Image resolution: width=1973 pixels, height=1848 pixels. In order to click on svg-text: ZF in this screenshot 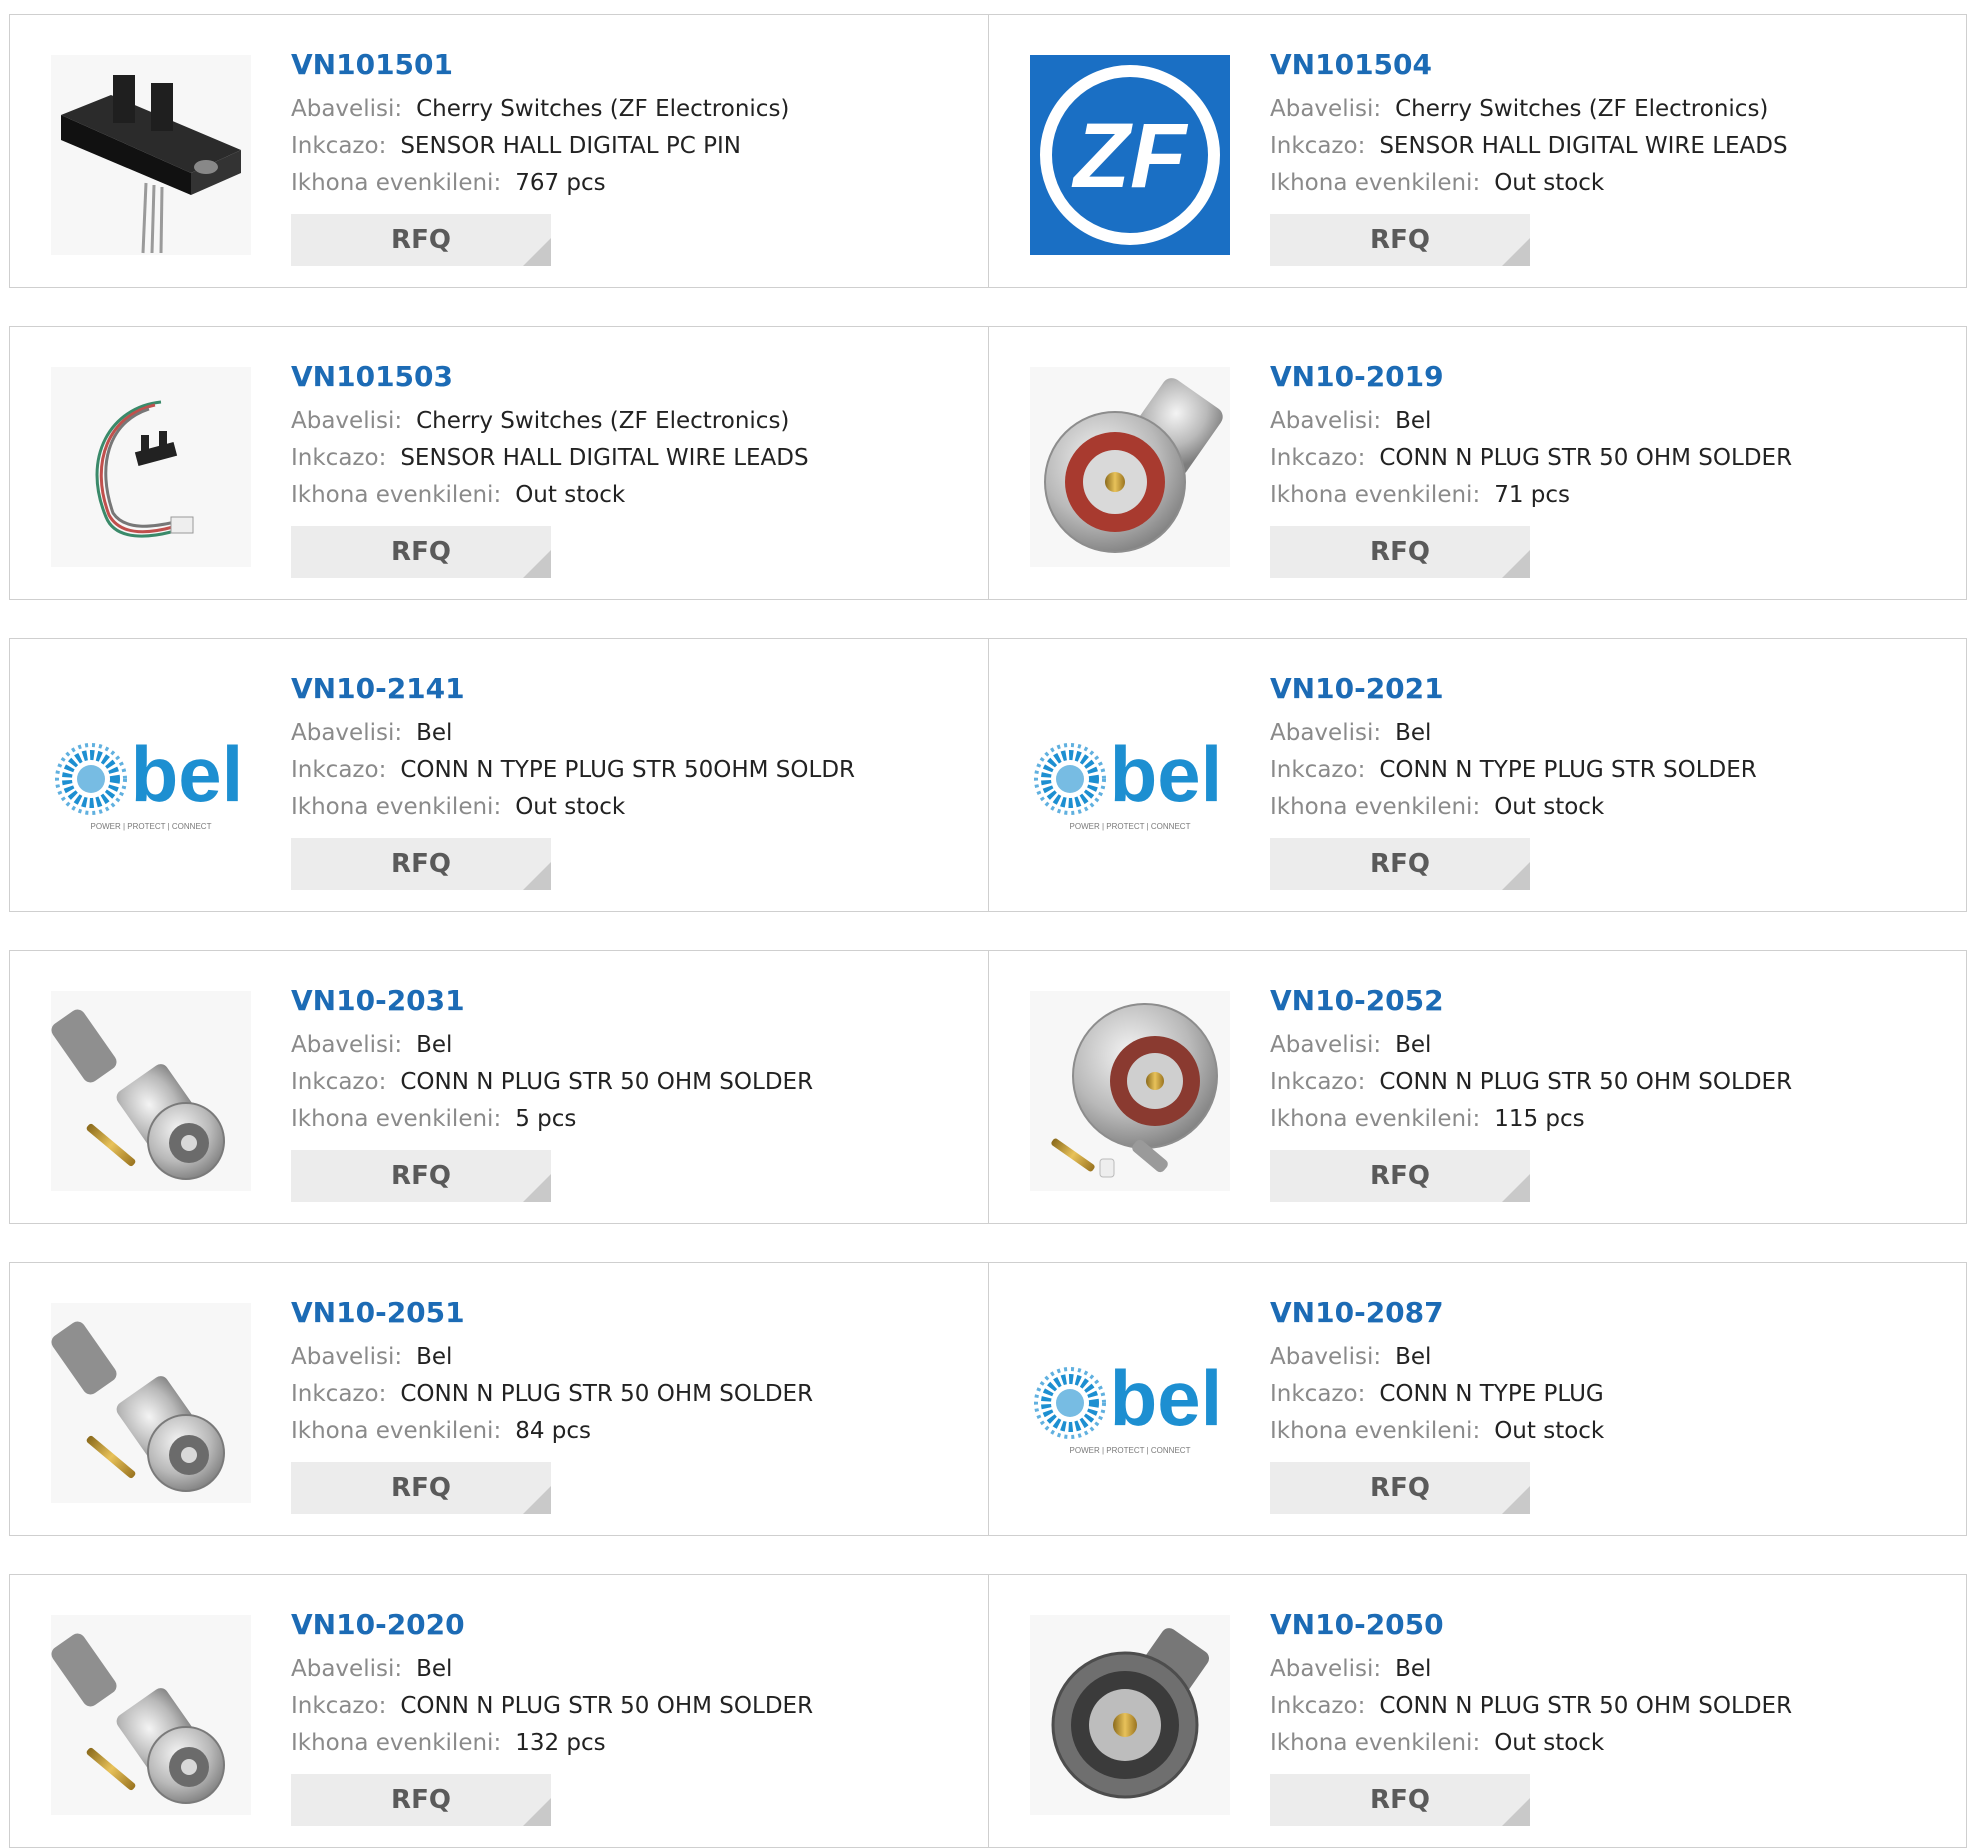, I will do `click(1130, 156)`.